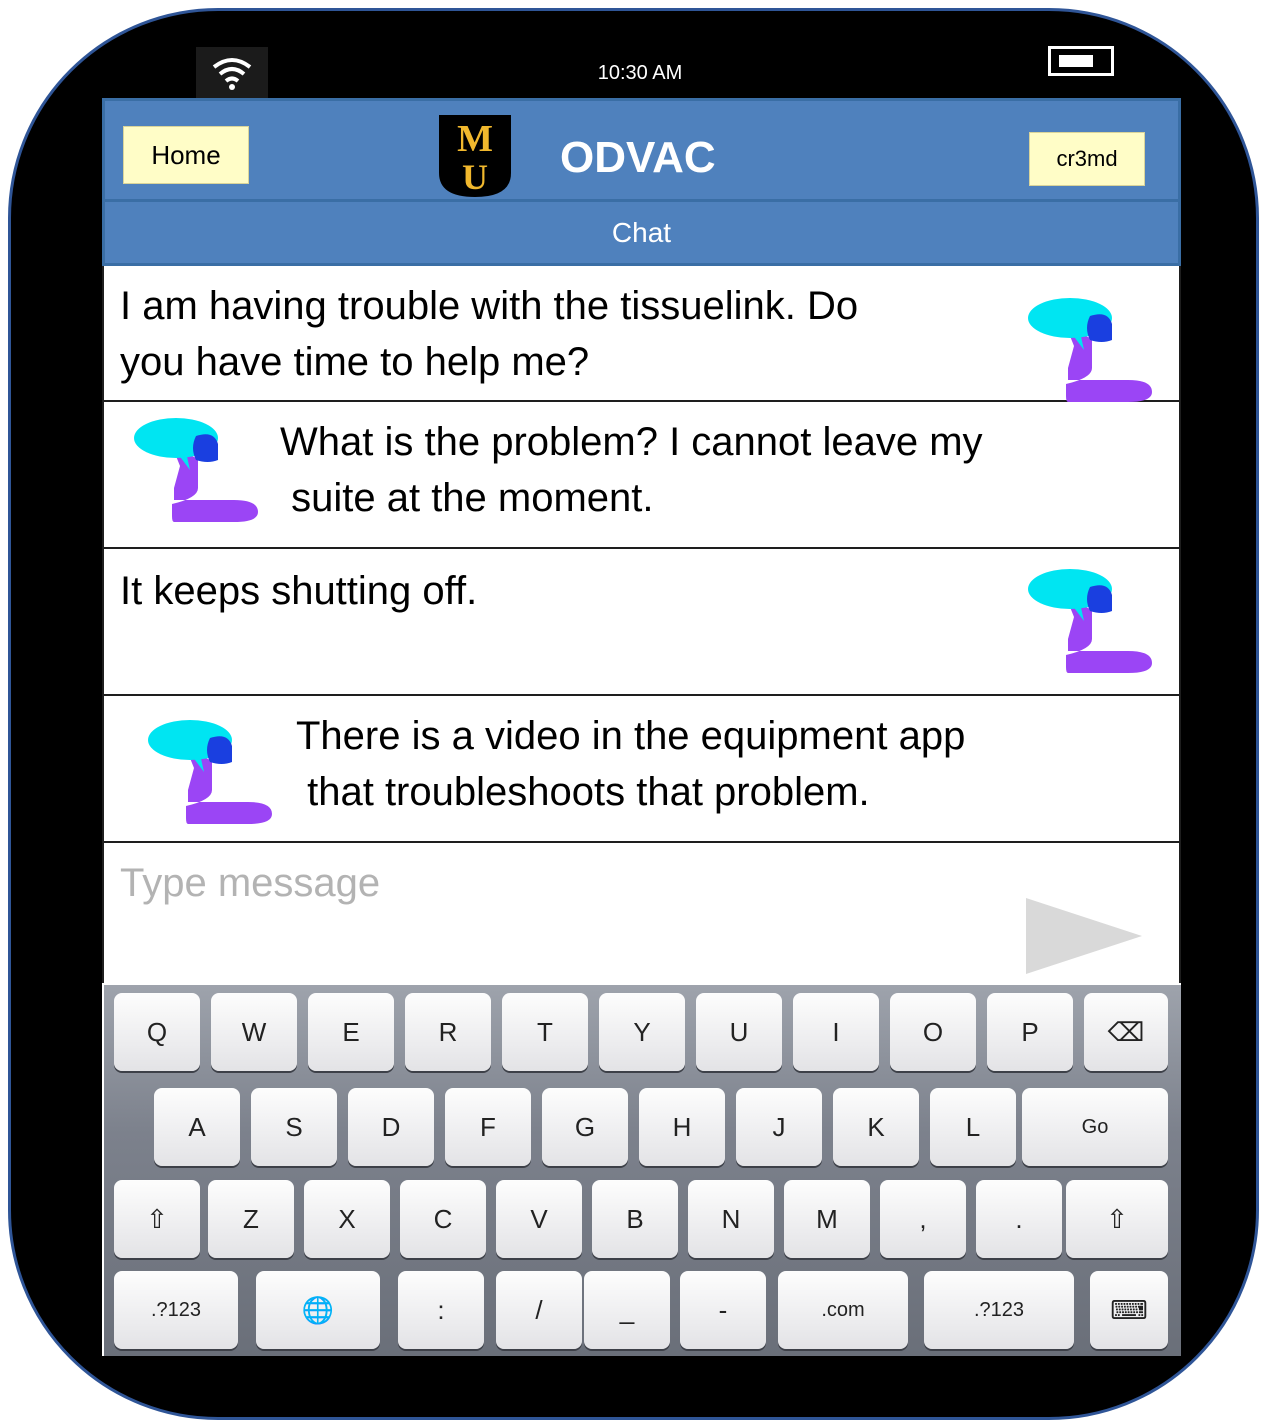 Image resolution: width=1267 pixels, height=1428 pixels. I want to click on mizzou-logo: M U, so click(475, 156).